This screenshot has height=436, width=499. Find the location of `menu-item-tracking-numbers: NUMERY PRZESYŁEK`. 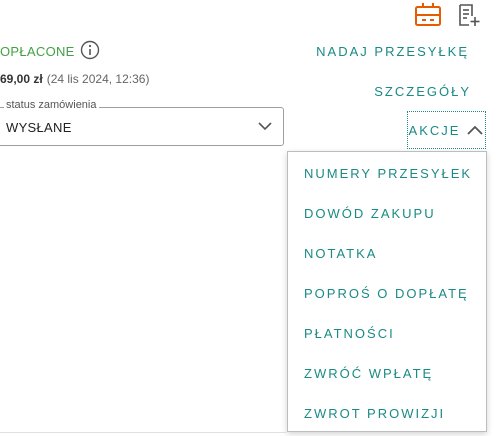

menu-item-tracking-numbers: NUMERY PRZESYŁEK is located at coordinates (388, 173).